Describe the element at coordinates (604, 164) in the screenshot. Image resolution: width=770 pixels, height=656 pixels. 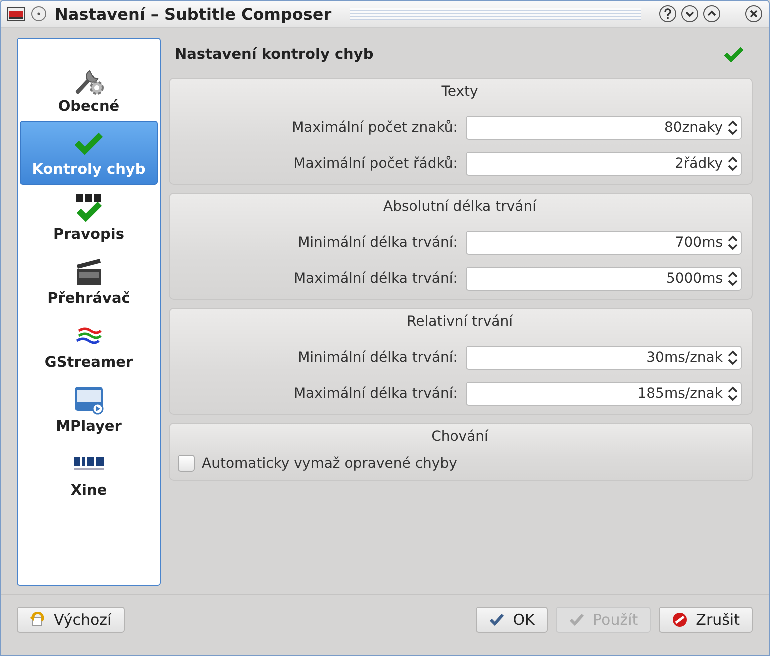
I see `spin-box: 2řádky` at that location.